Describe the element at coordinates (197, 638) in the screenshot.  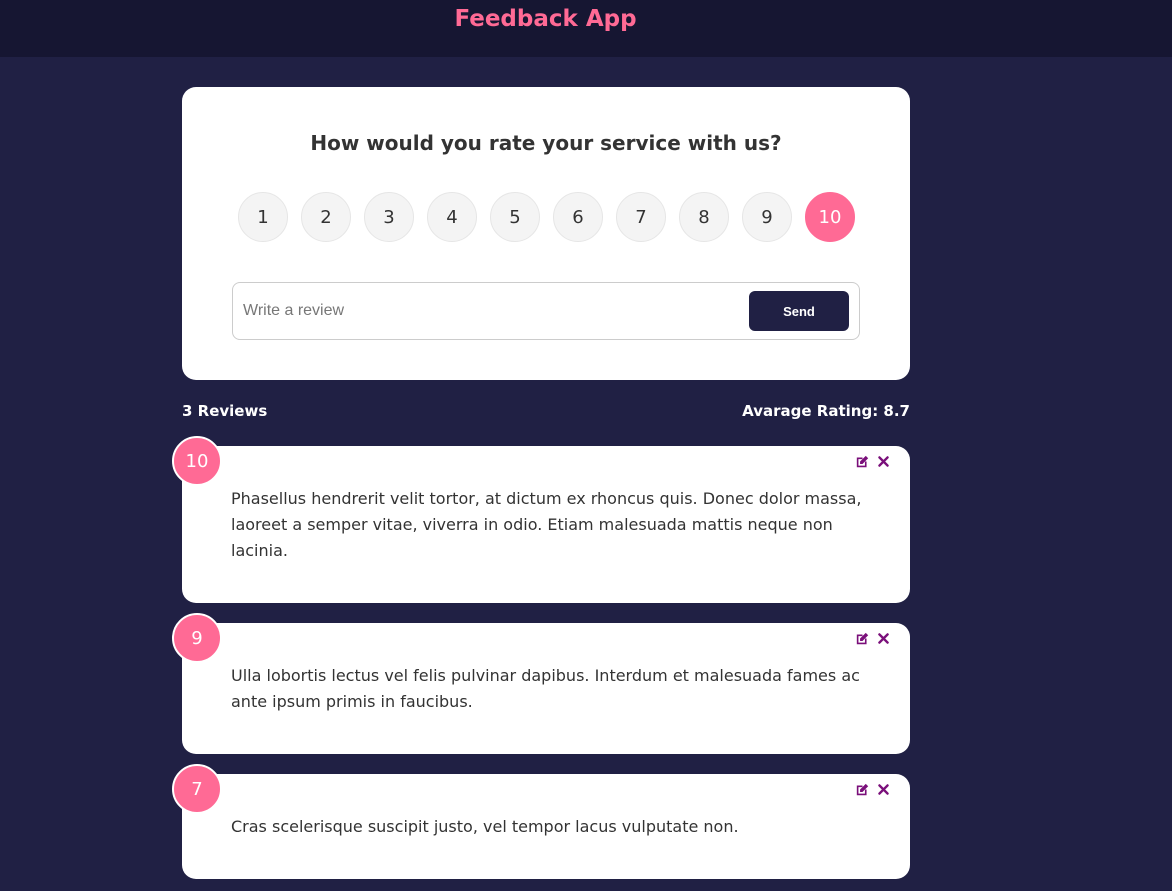
I see `review-rating-badge: 9` at that location.